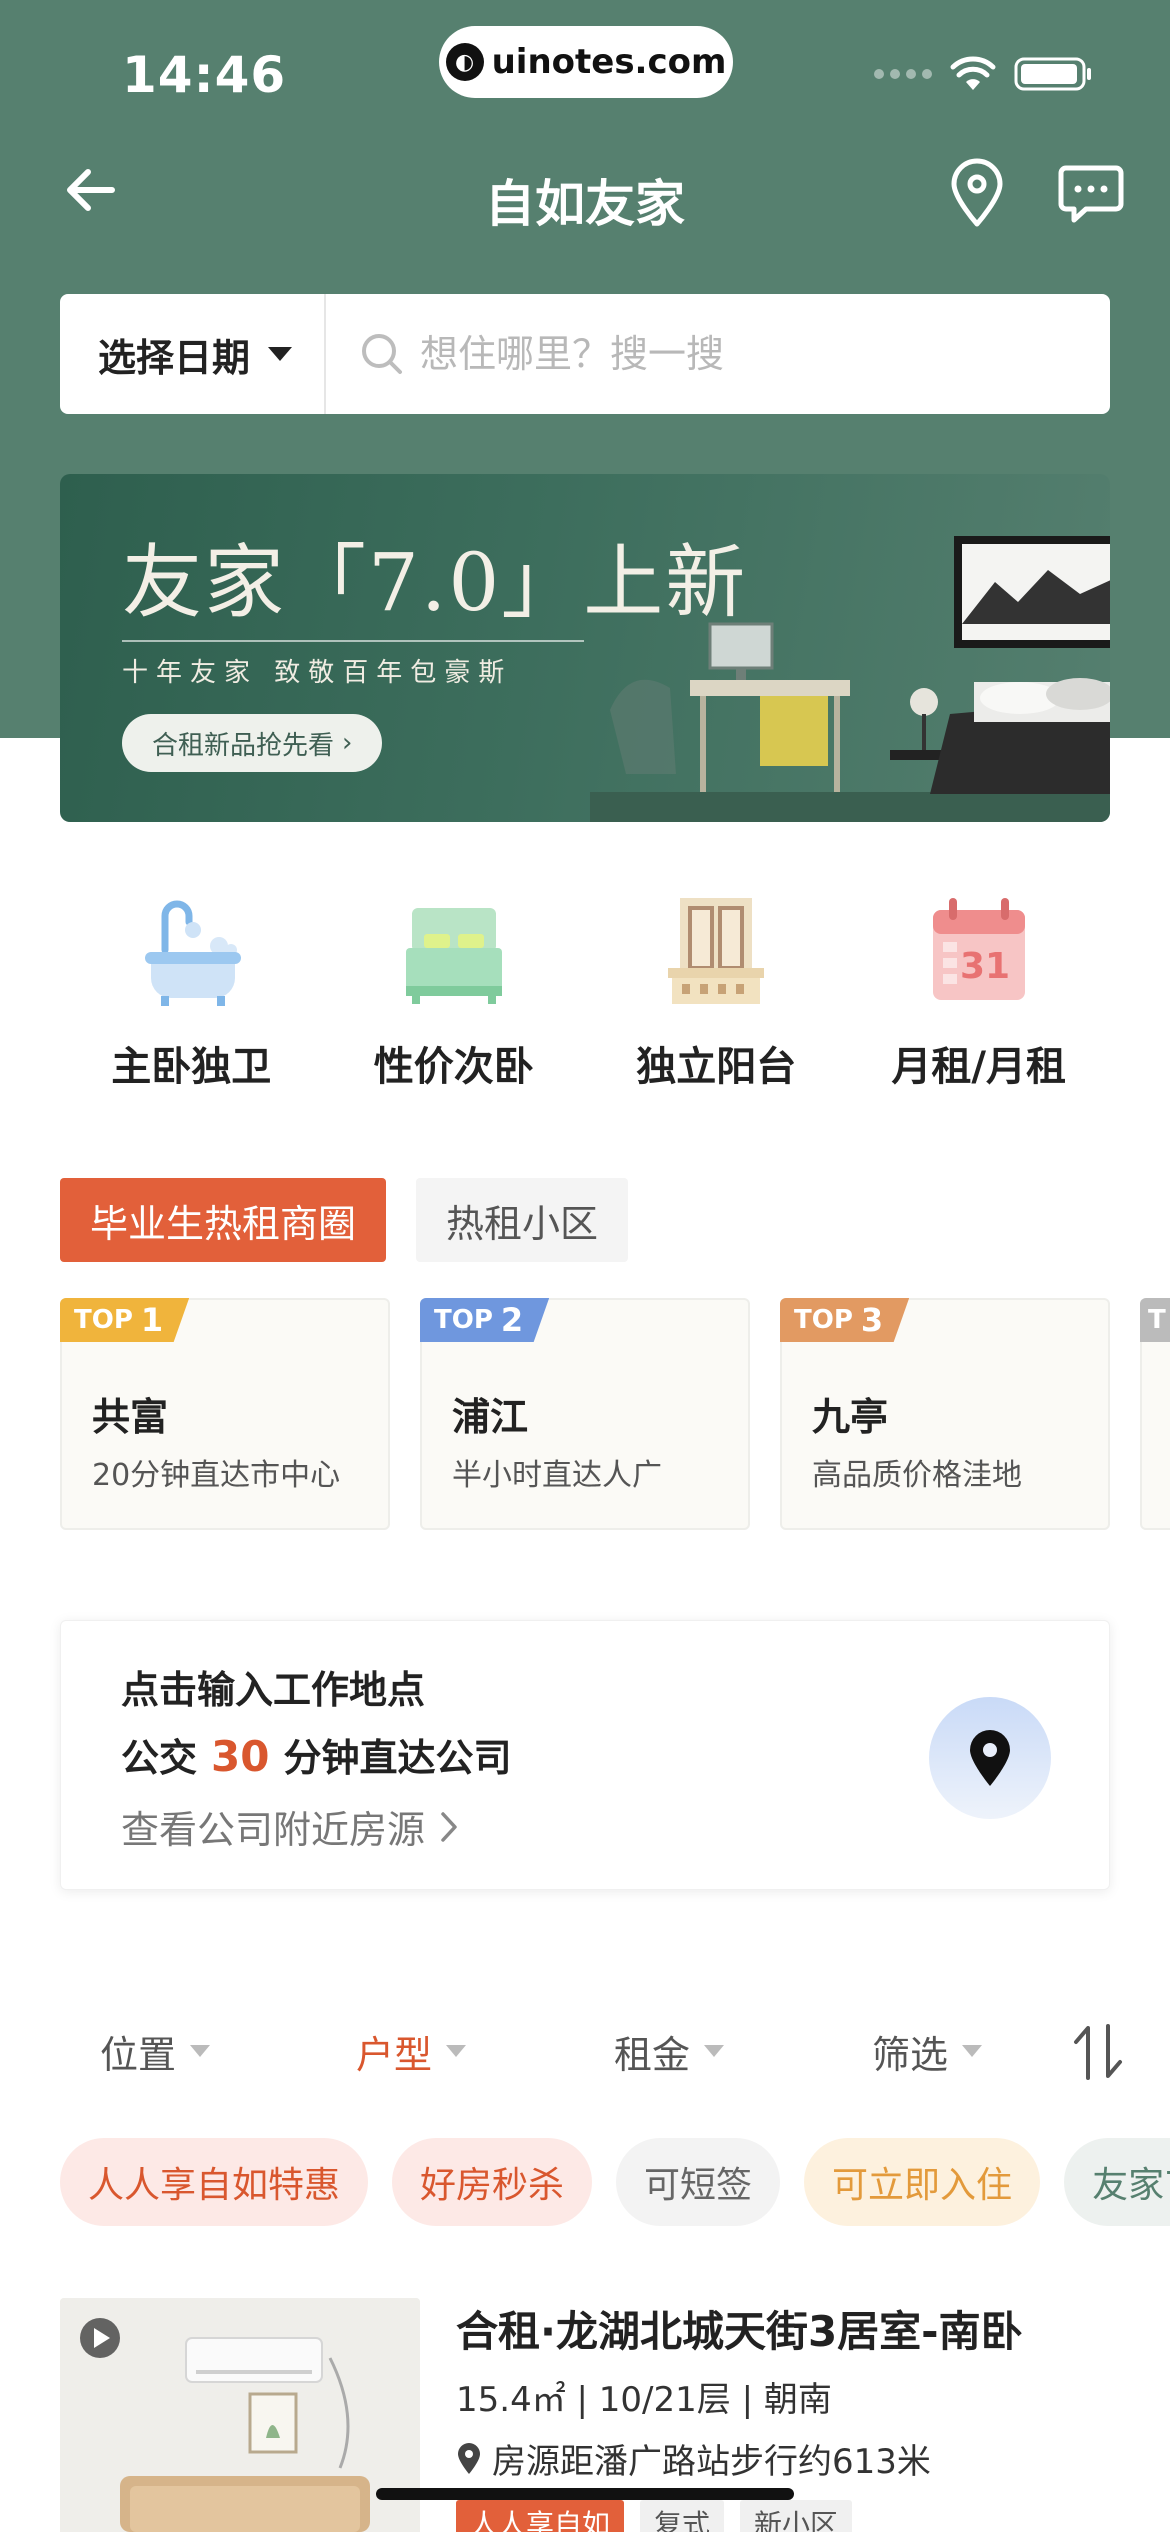 The width and height of the screenshot is (1170, 2532). What do you see at coordinates (191, 1067) in the screenshot?
I see `category-label: 主卧独卫` at bounding box center [191, 1067].